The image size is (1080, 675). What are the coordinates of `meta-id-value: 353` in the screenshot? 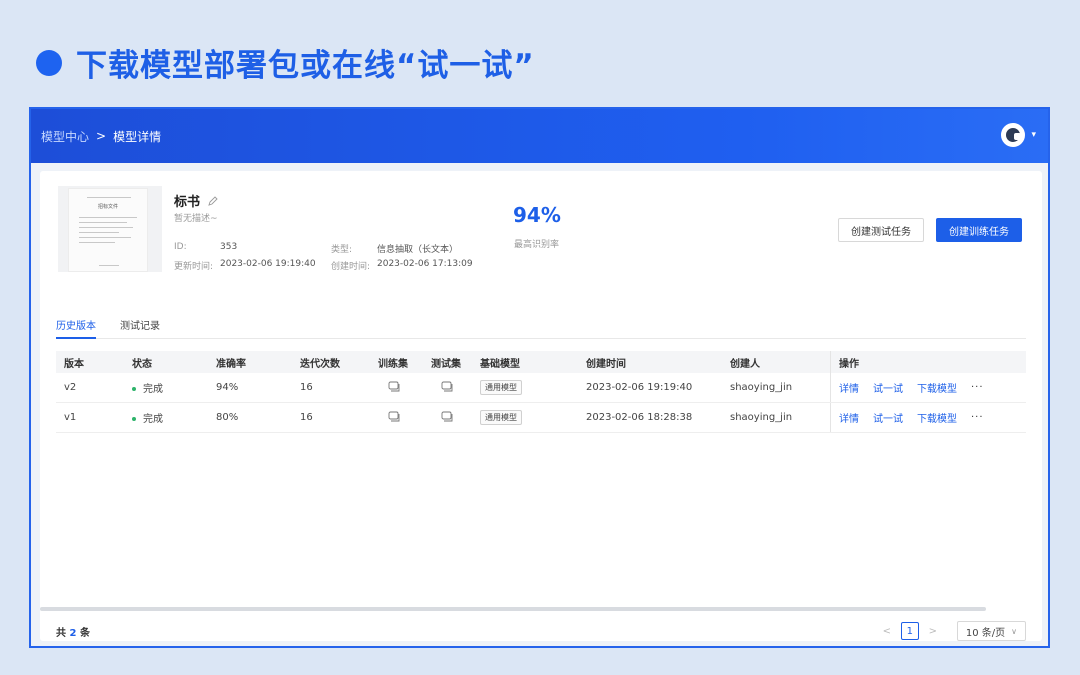 It's located at (229, 247).